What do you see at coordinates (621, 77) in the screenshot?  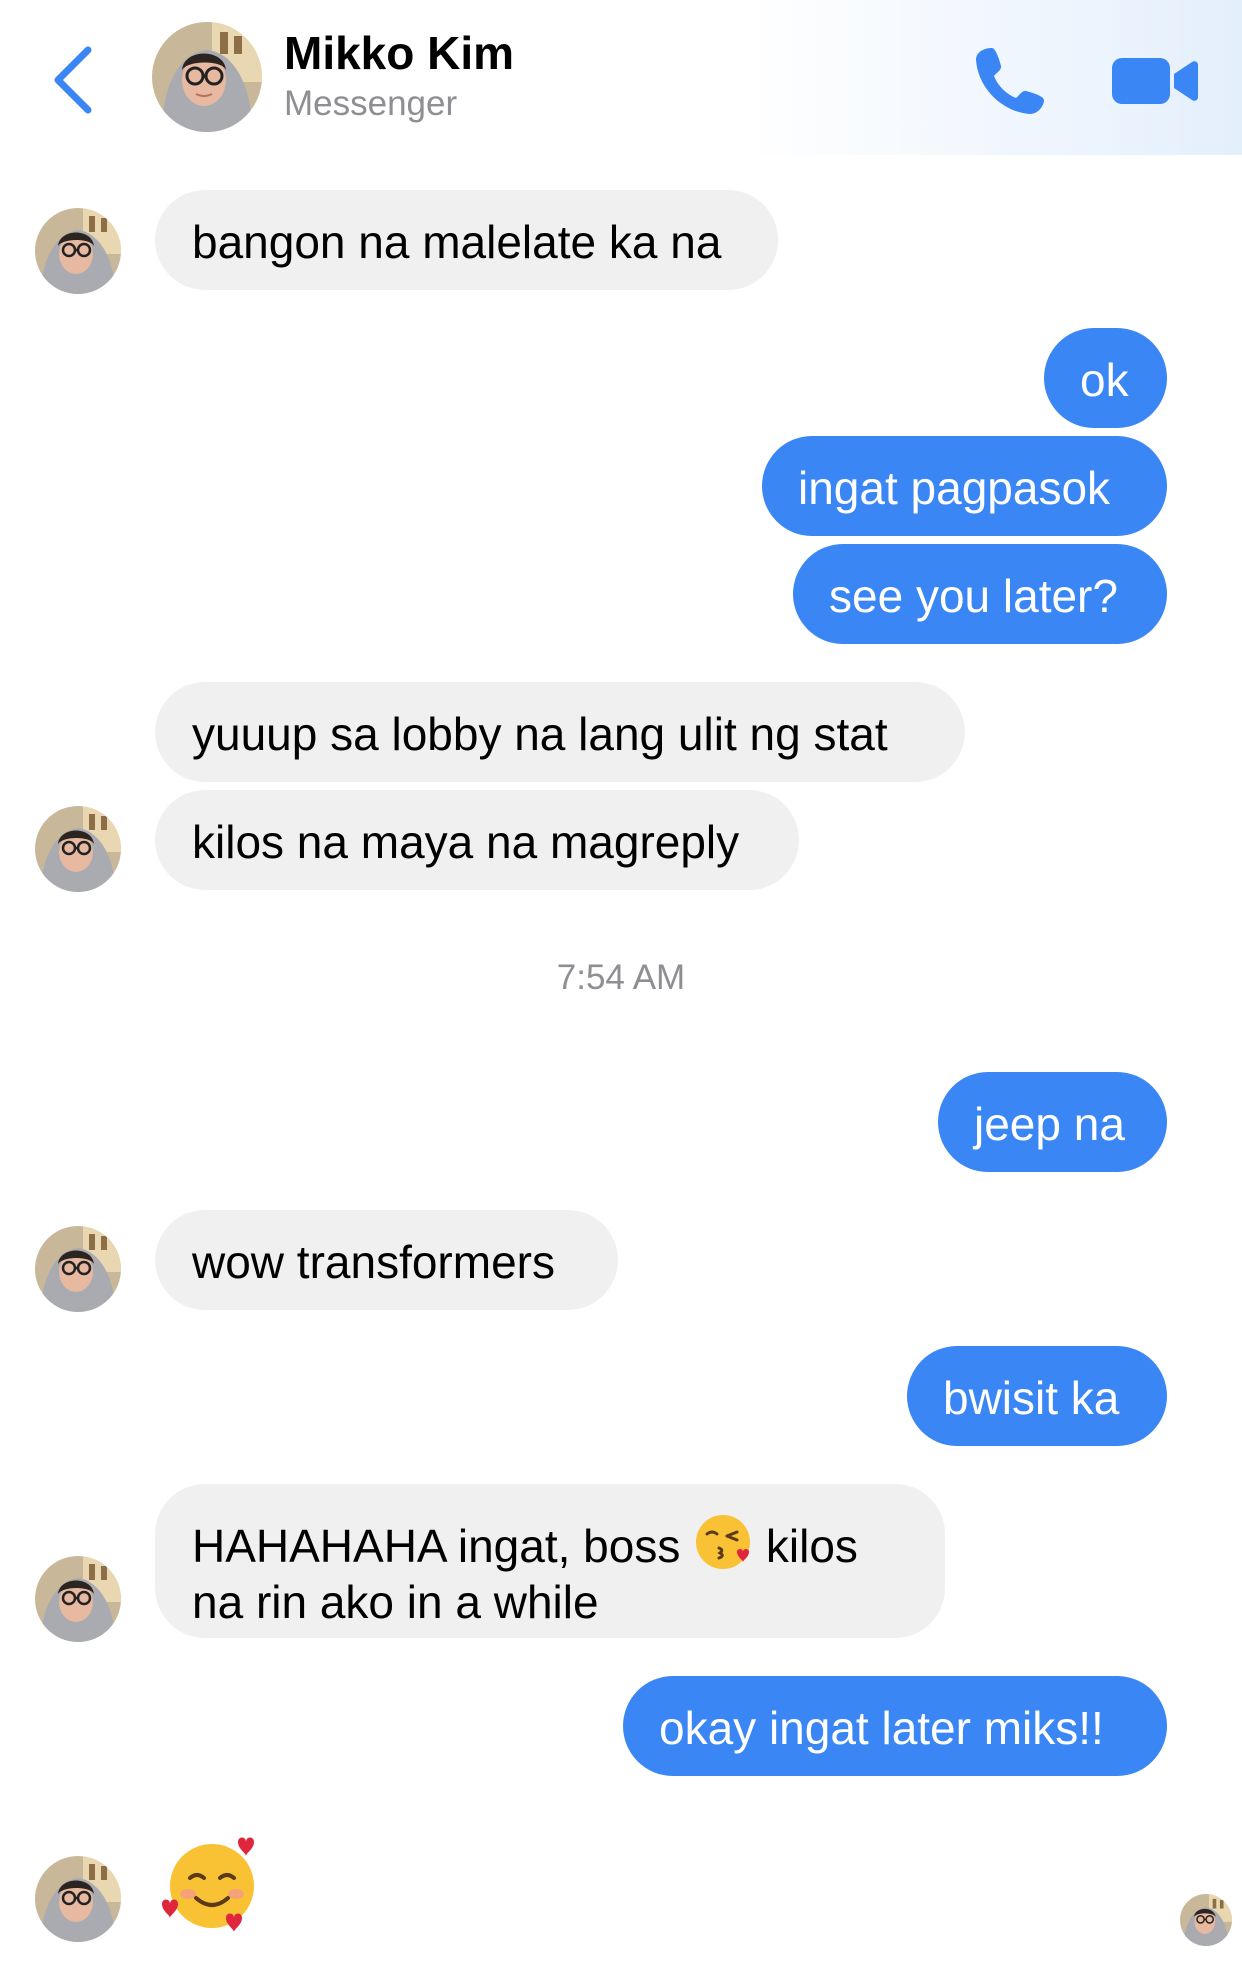 I see `chat-header: Mikko Kim Messenger` at bounding box center [621, 77].